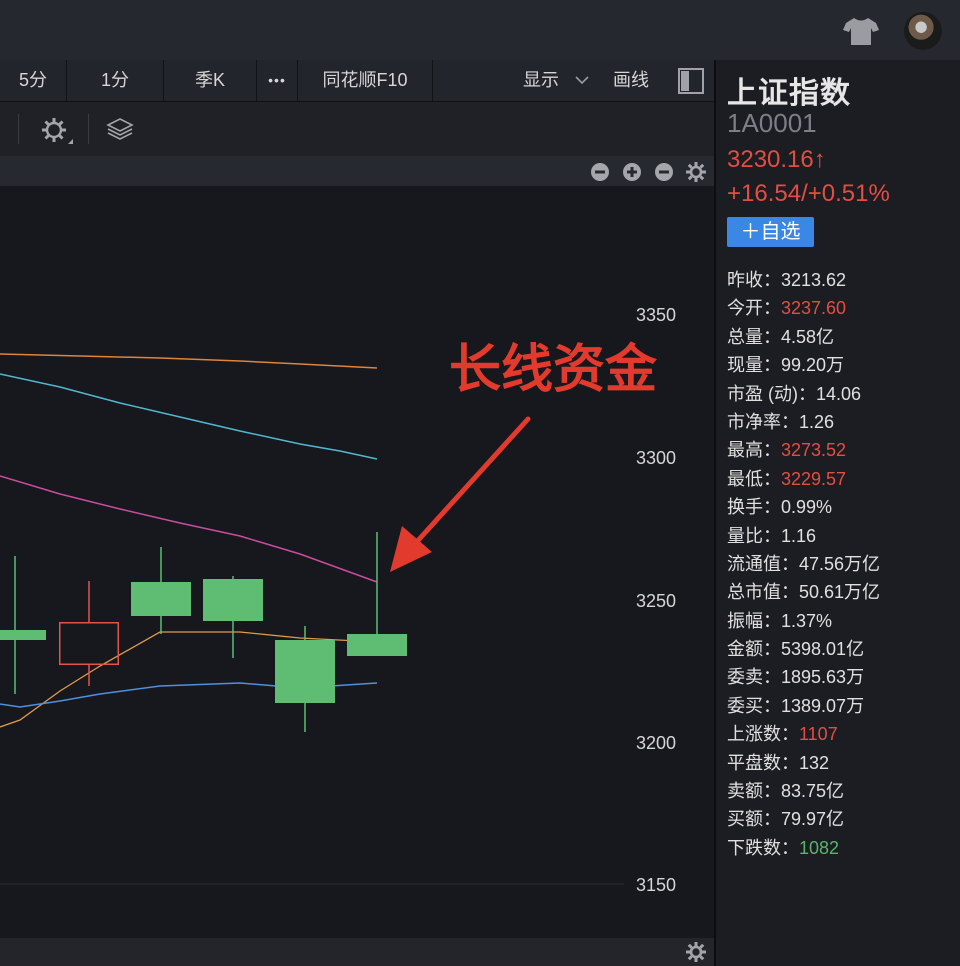 Image resolution: width=960 pixels, height=966 pixels. I want to click on stat-value: 1082, so click(819, 847).